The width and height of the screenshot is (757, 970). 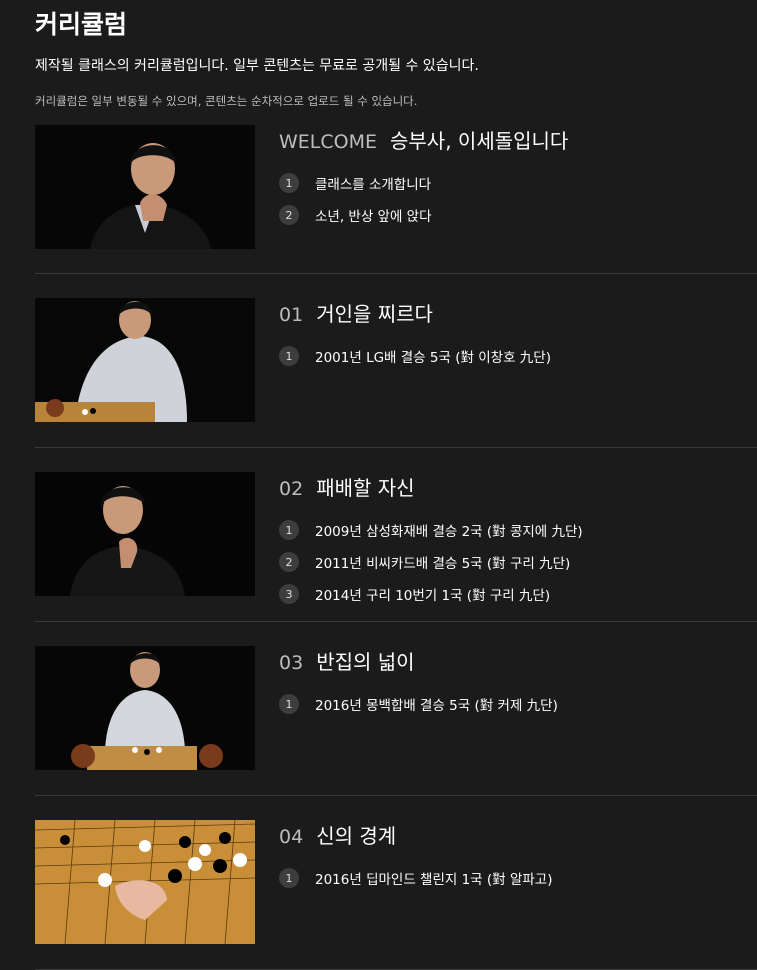 I want to click on lesson-item: 2 소년, 반상 앞에 앉다, so click(x=423, y=215).